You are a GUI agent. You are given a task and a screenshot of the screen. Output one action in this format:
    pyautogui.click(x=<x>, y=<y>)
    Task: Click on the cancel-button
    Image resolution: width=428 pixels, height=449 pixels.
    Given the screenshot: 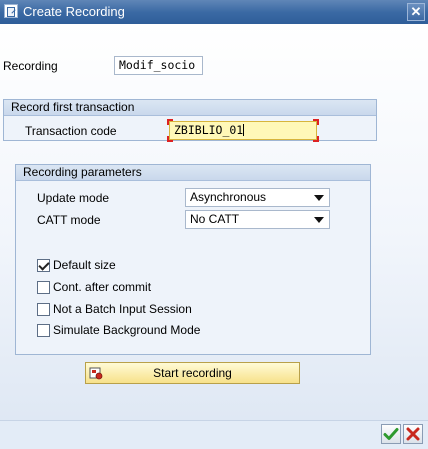 What is the action you would take?
    pyautogui.click(x=413, y=434)
    